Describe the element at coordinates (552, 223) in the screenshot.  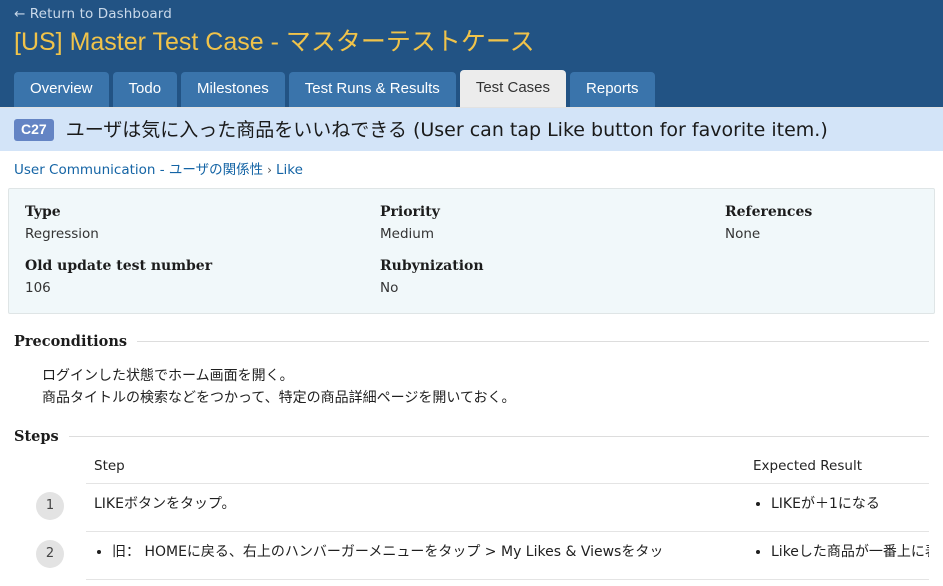
I see `meta-field-priority: Priority Medium` at that location.